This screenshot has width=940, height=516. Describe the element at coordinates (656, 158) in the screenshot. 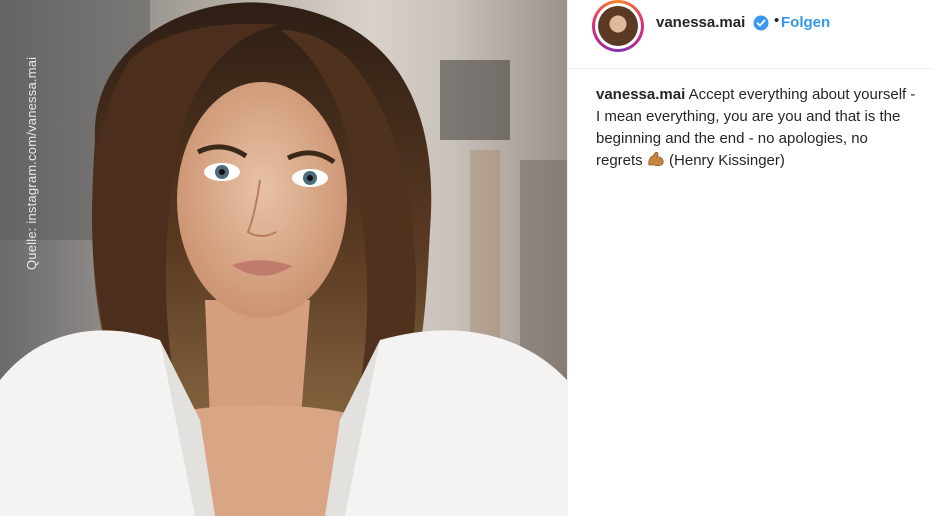

I see `flexed-biceps-icon` at that location.